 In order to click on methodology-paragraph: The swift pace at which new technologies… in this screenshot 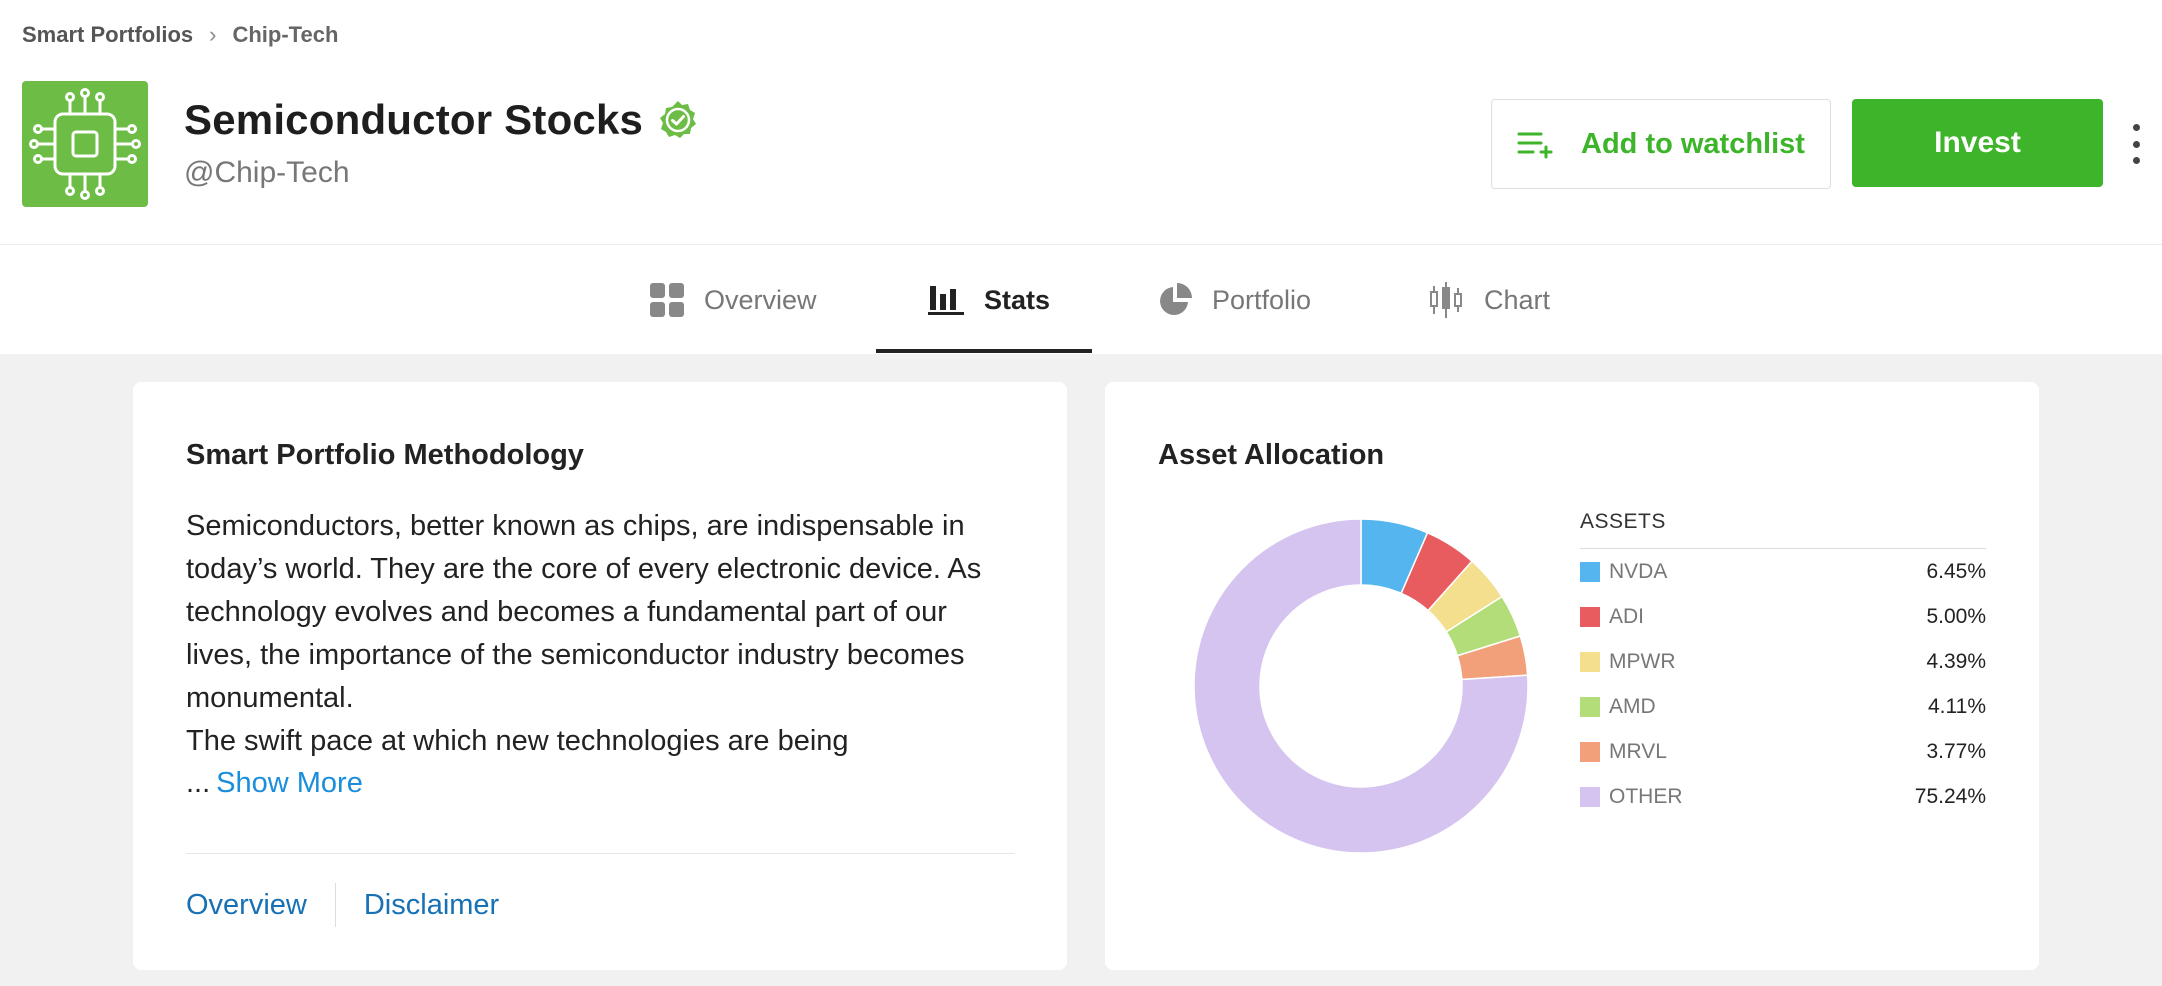, I will do `click(517, 741)`.